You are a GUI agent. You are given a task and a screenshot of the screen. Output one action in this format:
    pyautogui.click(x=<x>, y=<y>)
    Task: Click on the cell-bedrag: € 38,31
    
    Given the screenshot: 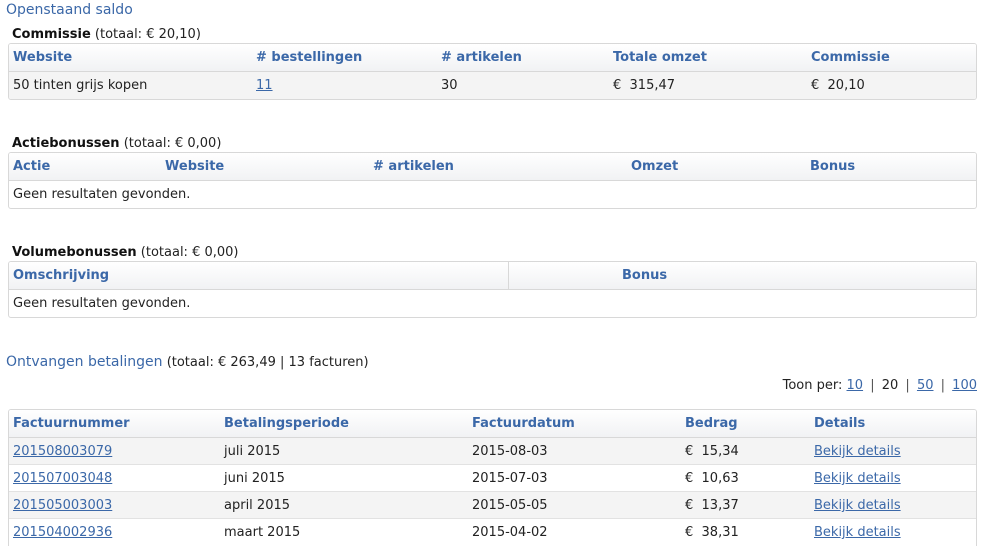 What is the action you would take?
    pyautogui.click(x=712, y=532)
    